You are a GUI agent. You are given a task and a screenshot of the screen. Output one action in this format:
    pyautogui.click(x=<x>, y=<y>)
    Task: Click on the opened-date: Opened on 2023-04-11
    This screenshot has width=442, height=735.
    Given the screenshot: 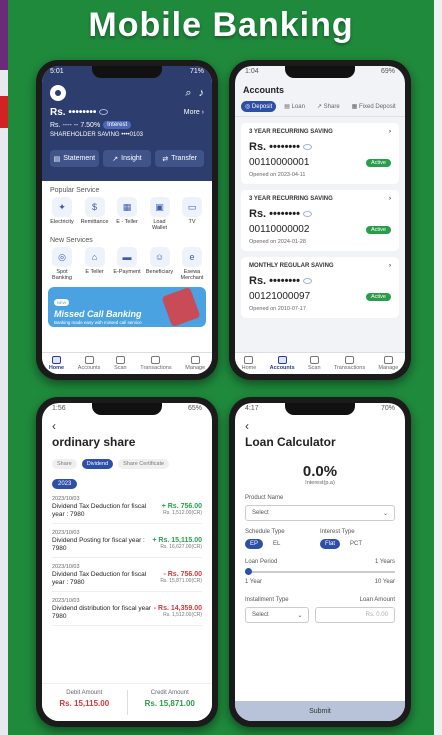 What is the action you would take?
    pyautogui.click(x=277, y=175)
    